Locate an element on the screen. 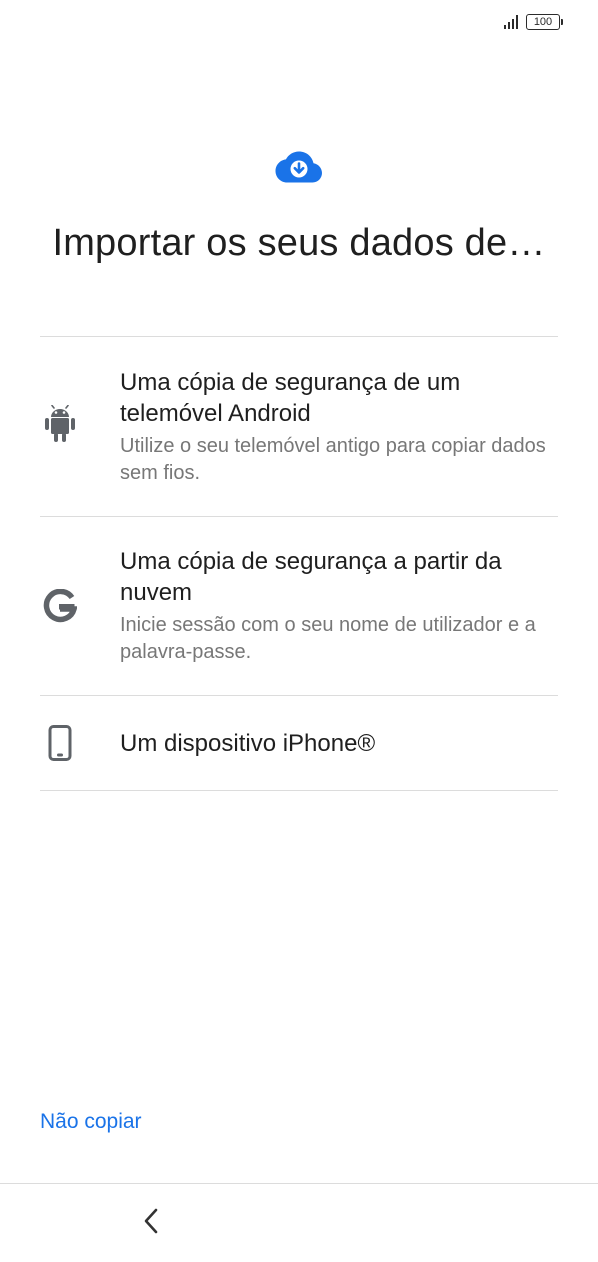 This screenshot has height=1262, width=598. option-iphone-device: Um dispositivo iPhone® is located at coordinates (299, 743).